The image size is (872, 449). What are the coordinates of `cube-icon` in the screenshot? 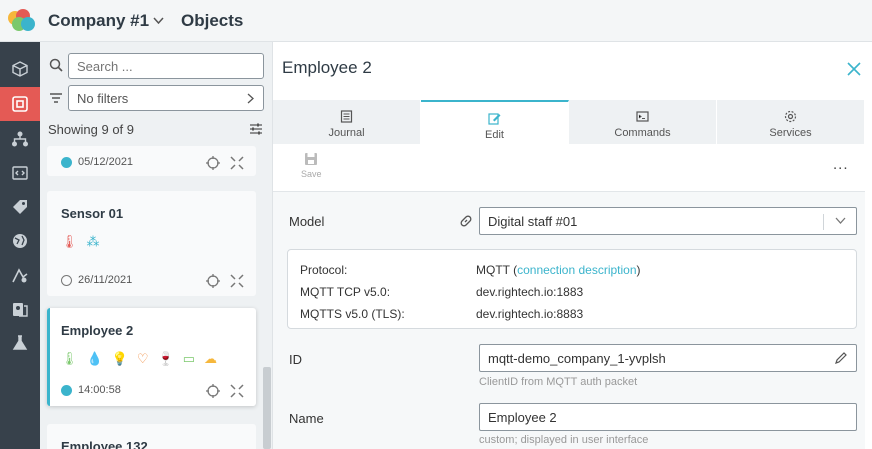 It's located at (20, 69).